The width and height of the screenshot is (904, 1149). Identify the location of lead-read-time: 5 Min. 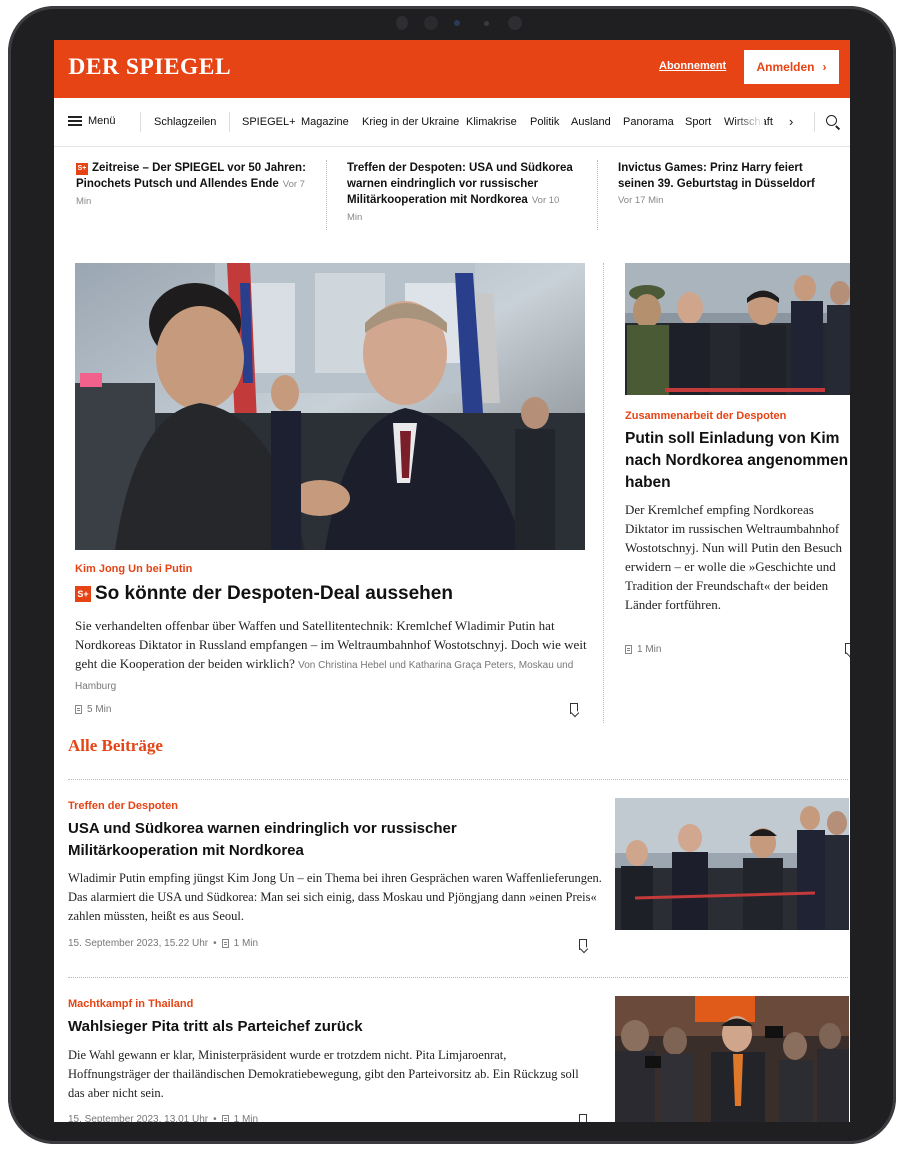
(93, 709).